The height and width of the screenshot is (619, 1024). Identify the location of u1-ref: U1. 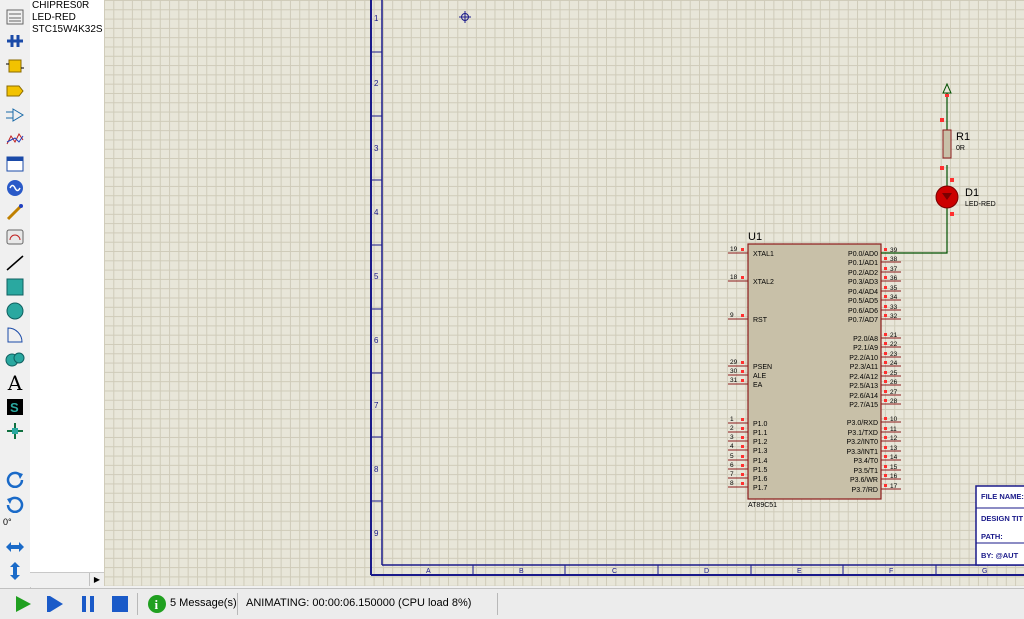
(755, 237).